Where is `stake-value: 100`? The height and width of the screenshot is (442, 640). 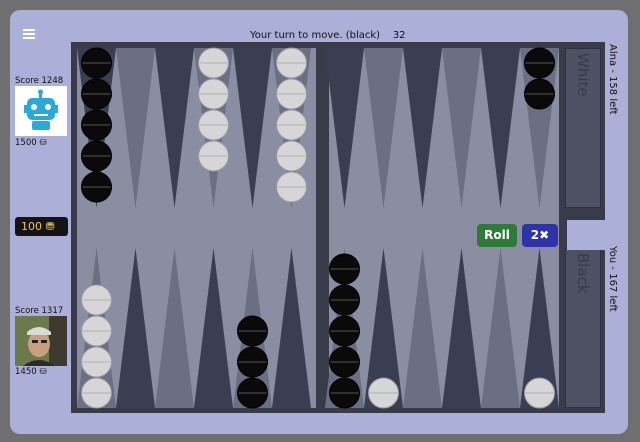 stake-value: 100 is located at coordinates (31, 226).